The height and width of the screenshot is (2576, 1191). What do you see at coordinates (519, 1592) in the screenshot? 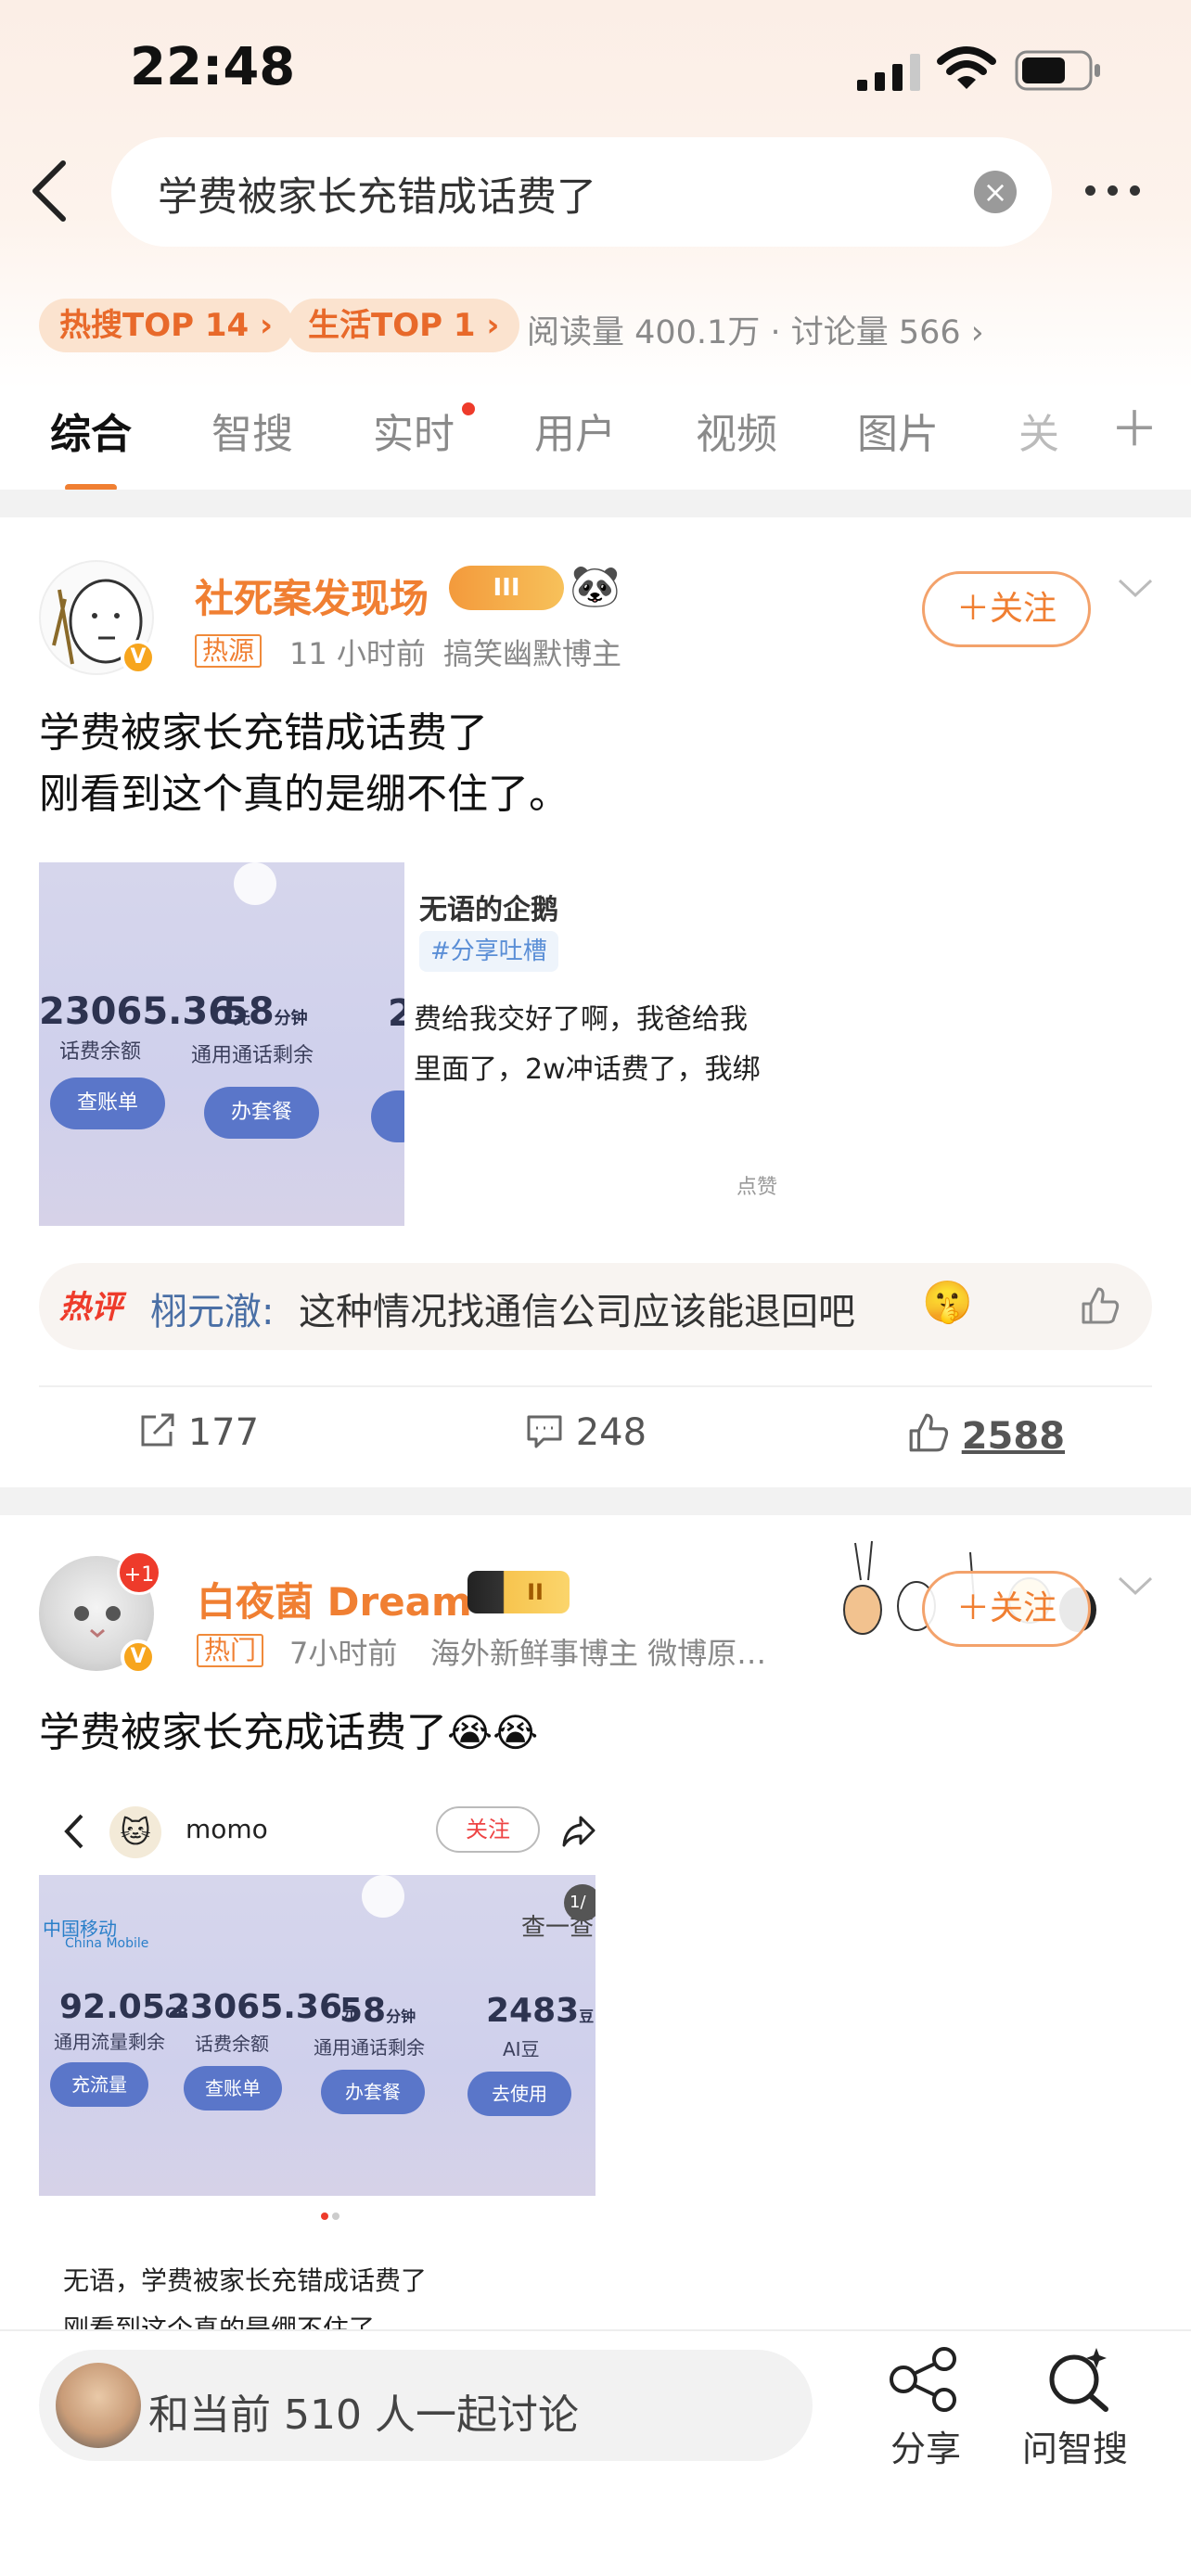
I see `crown-level-badge-icon: II` at bounding box center [519, 1592].